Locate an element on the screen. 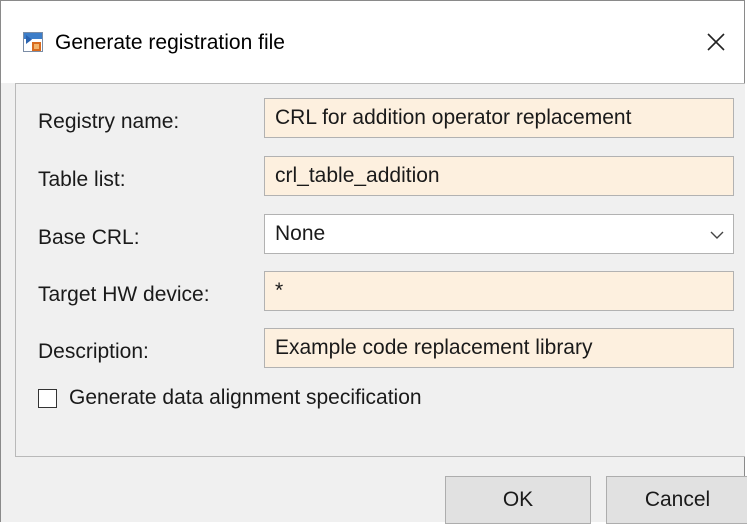  target-hw-device-field: * is located at coordinates (499, 291).